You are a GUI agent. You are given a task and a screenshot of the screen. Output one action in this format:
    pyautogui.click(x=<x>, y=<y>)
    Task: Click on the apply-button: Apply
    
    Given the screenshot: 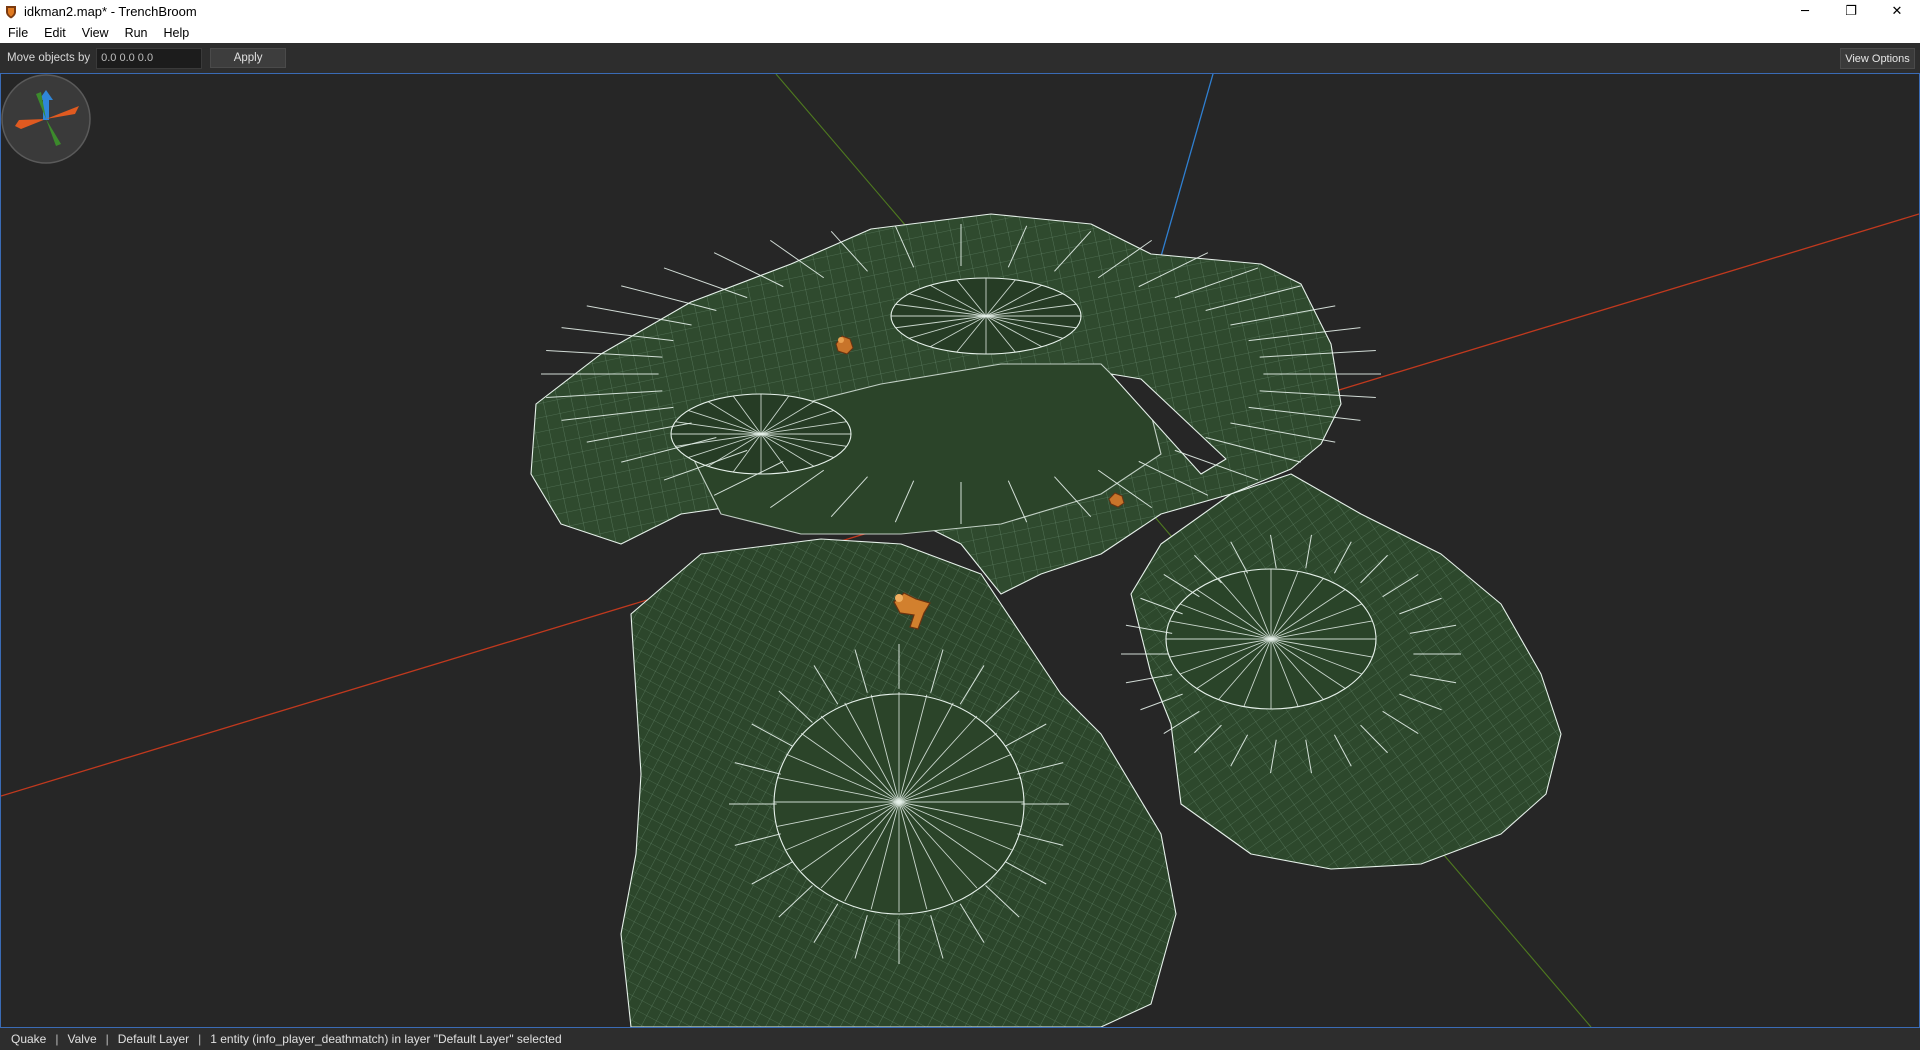 What is the action you would take?
    pyautogui.click(x=248, y=58)
    